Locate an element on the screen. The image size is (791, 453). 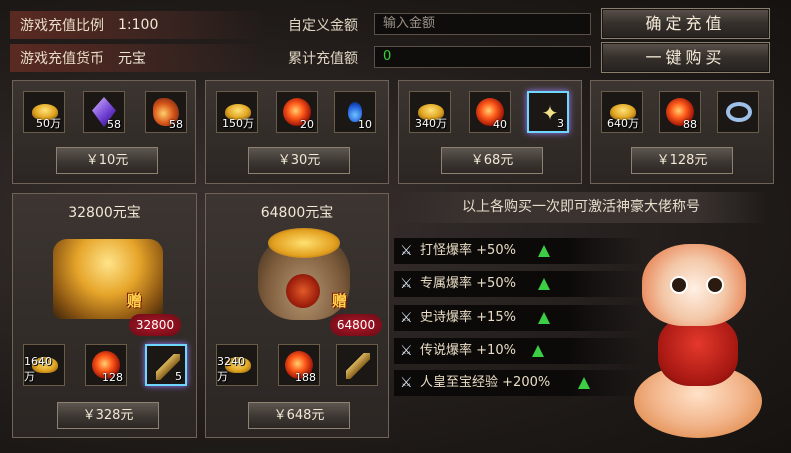
pack-item-slot: 150万 is located at coordinates (237, 112).